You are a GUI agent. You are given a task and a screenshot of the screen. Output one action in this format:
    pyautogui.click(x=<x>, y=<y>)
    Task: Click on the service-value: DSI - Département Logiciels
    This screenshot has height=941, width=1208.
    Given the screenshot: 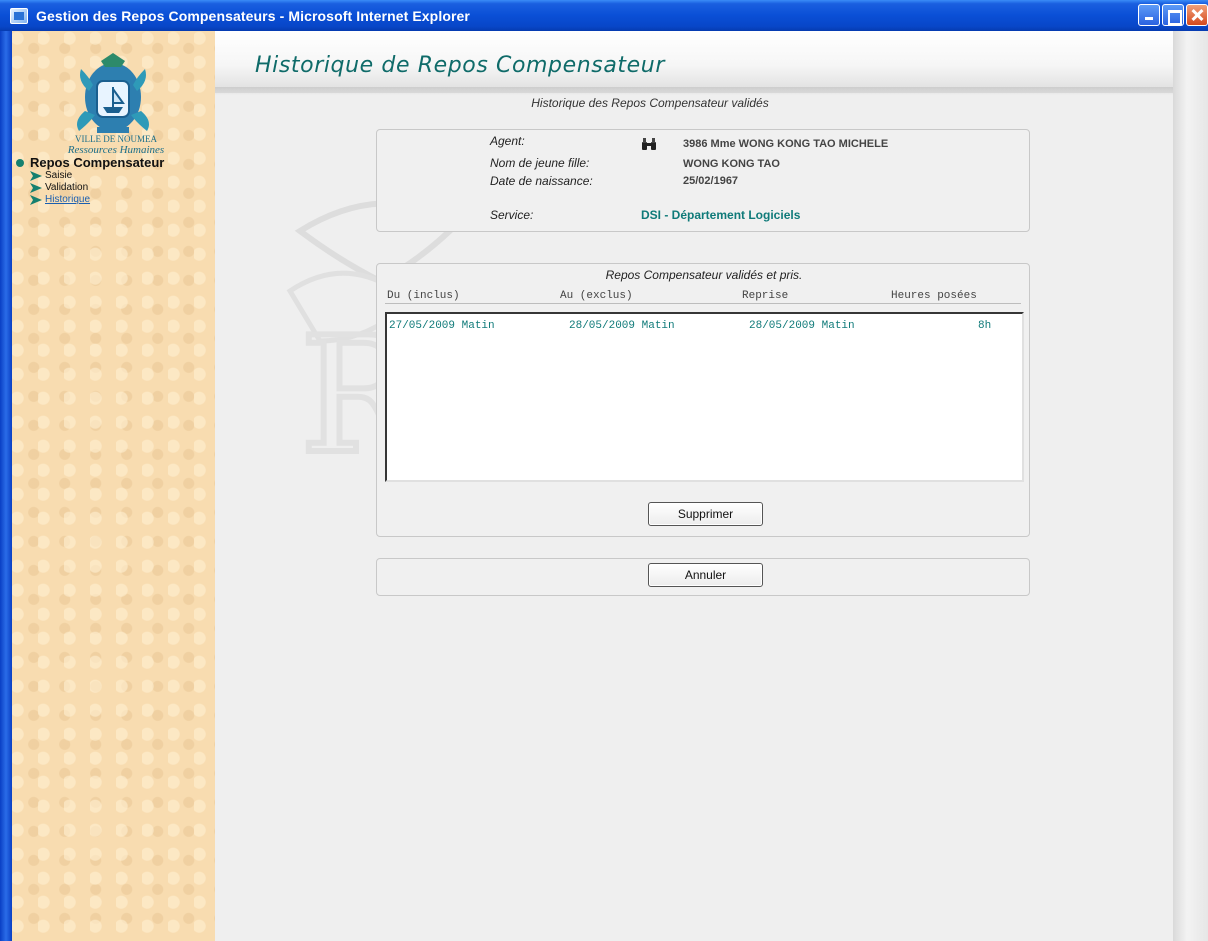 What is the action you would take?
    pyautogui.click(x=721, y=215)
    